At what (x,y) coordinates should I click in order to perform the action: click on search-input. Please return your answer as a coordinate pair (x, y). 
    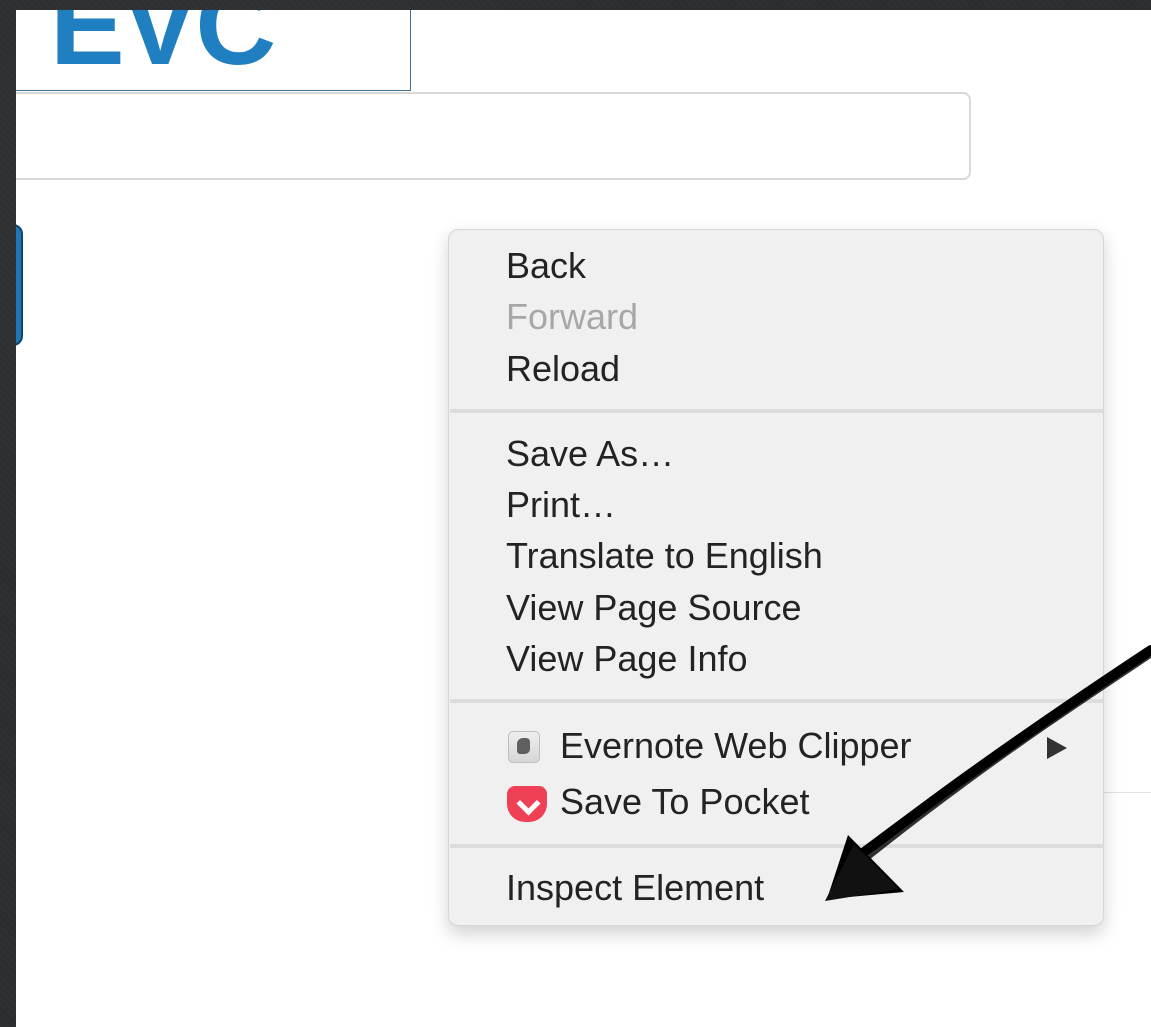
    Looking at the image, I should click on (493, 136).